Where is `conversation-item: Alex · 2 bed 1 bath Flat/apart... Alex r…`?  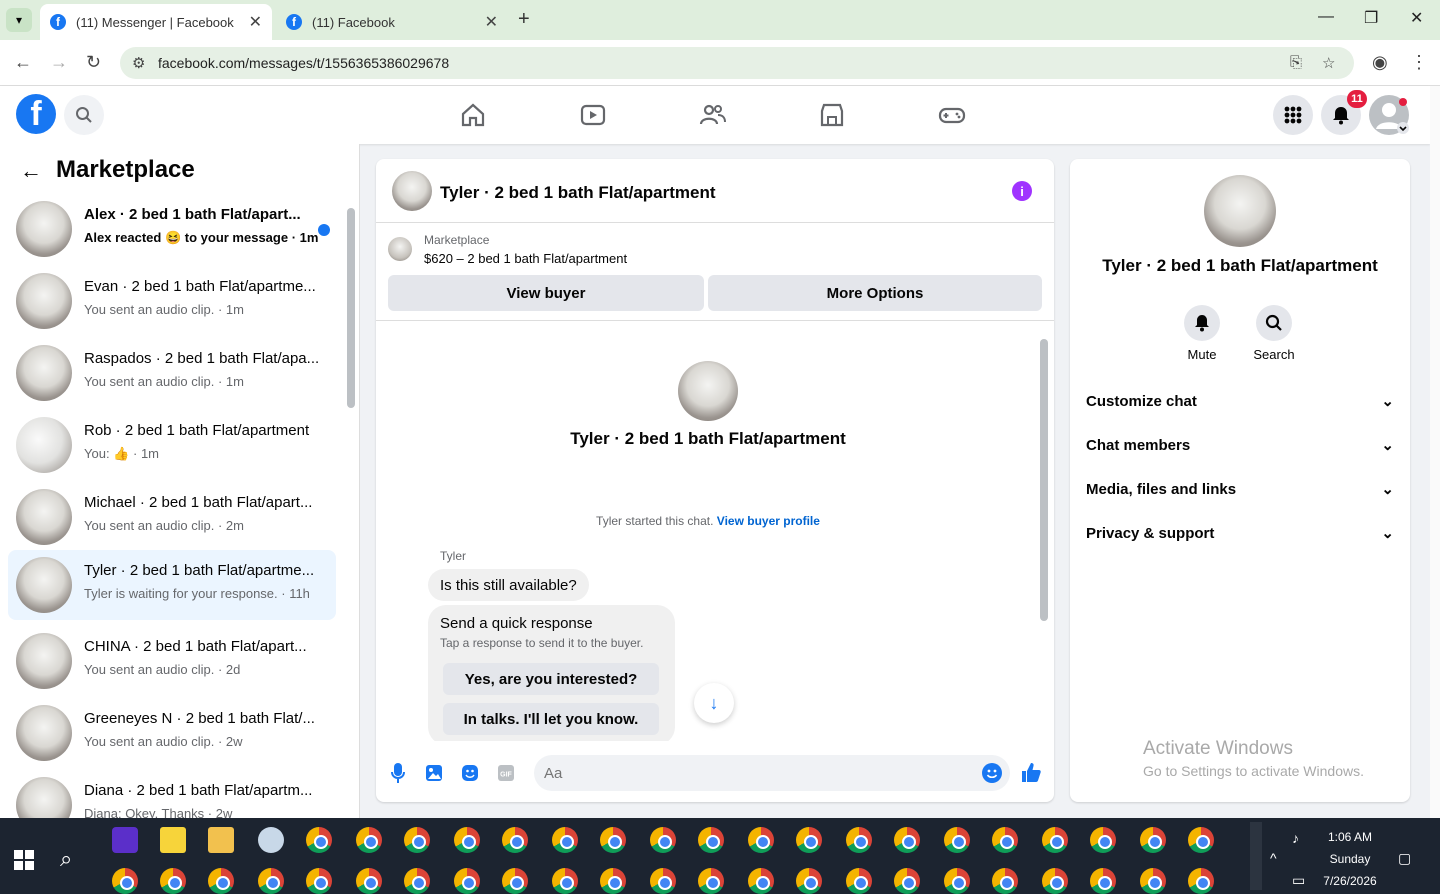
conversation-item: Alex · 2 bed 1 bath Flat/apart... Alex r… is located at coordinates (172, 229).